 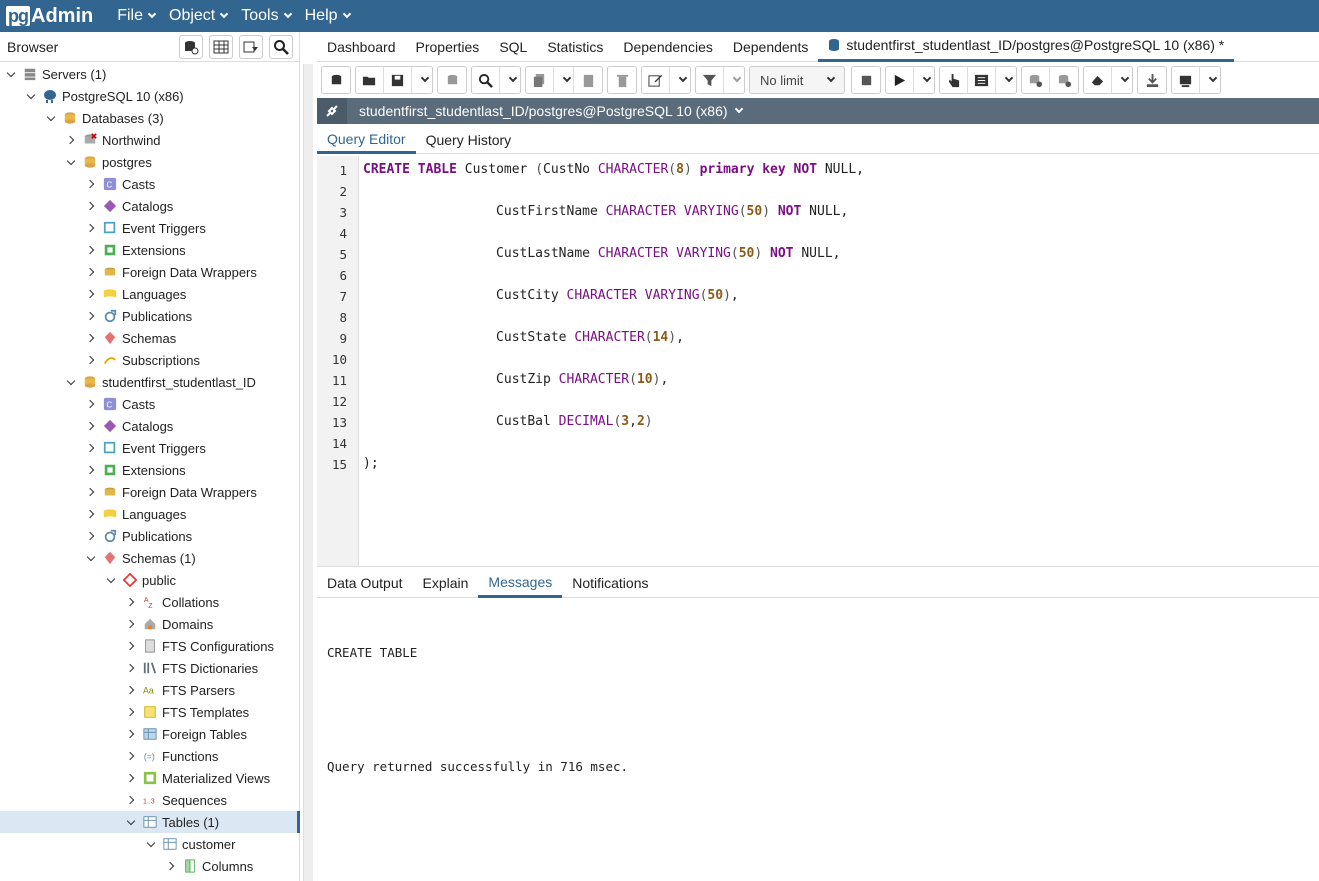 What do you see at coordinates (137, 16) in the screenshot?
I see `menu-file: File` at bounding box center [137, 16].